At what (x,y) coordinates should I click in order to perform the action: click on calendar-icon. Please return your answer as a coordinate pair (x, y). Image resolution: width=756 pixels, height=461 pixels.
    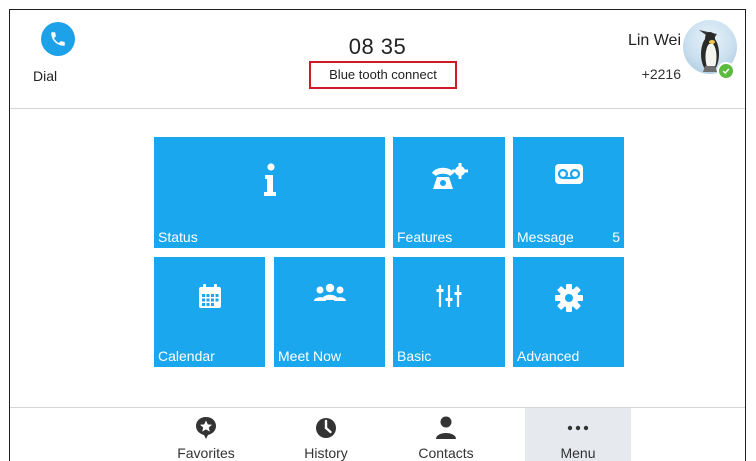
    Looking at the image, I should click on (209, 296).